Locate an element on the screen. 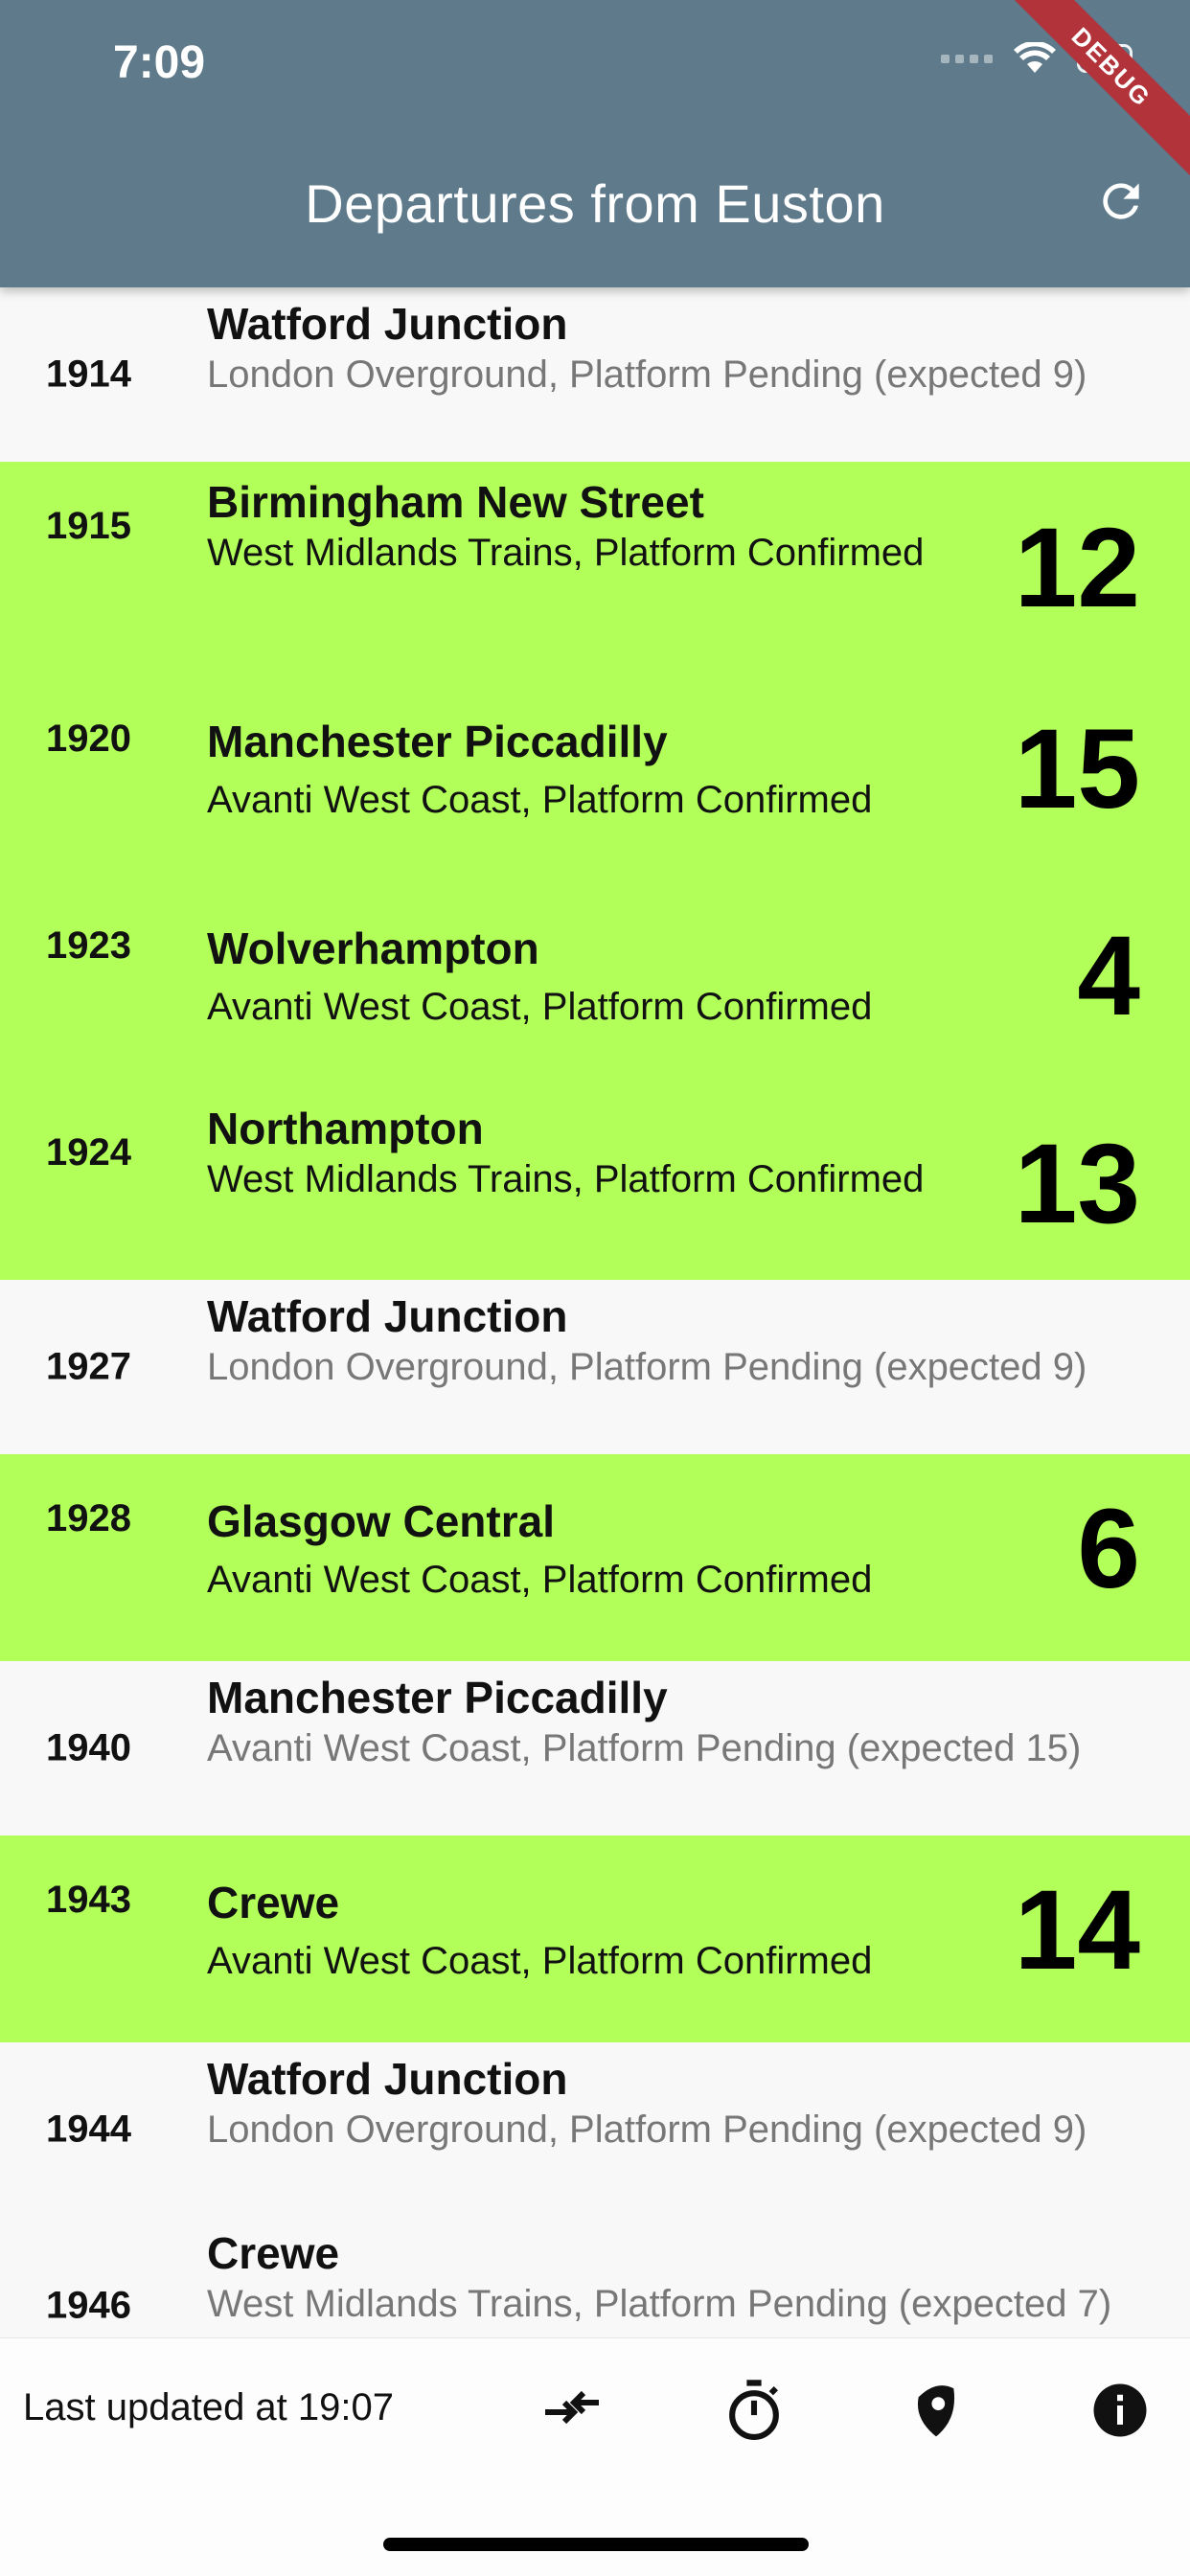  swap-button is located at coordinates (572, 2410).